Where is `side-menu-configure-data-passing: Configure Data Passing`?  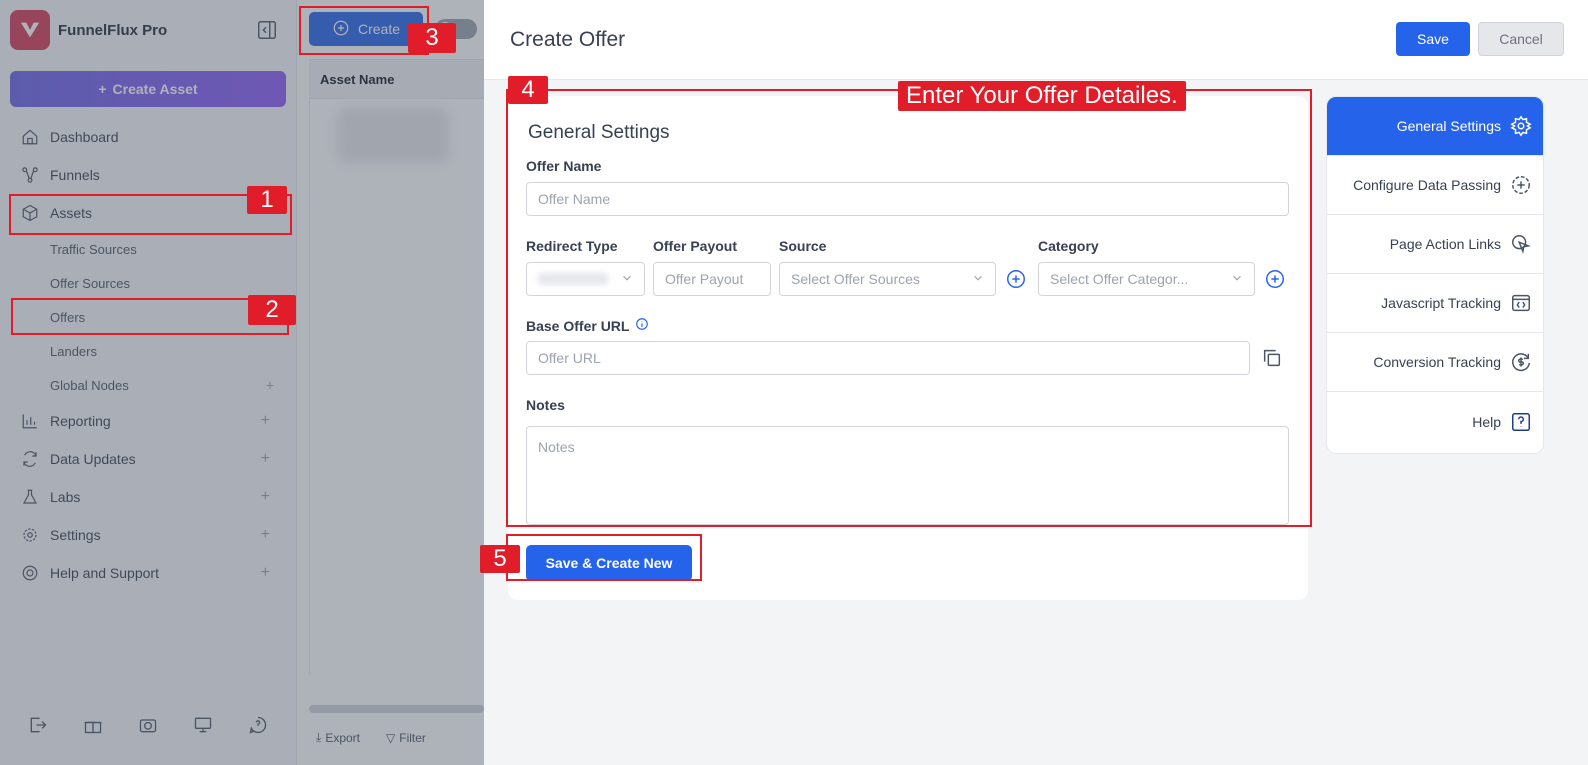 side-menu-configure-data-passing: Configure Data Passing is located at coordinates (1435, 185).